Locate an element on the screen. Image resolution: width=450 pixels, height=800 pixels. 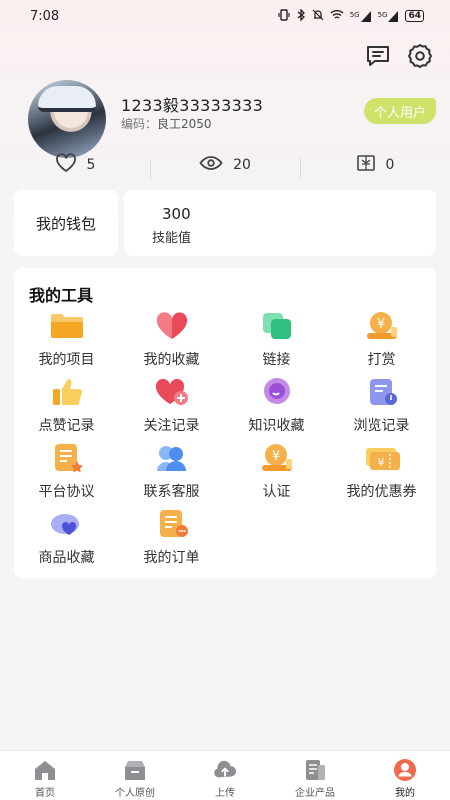
stats-row: 5 20 0 is located at coordinates (225, 165).